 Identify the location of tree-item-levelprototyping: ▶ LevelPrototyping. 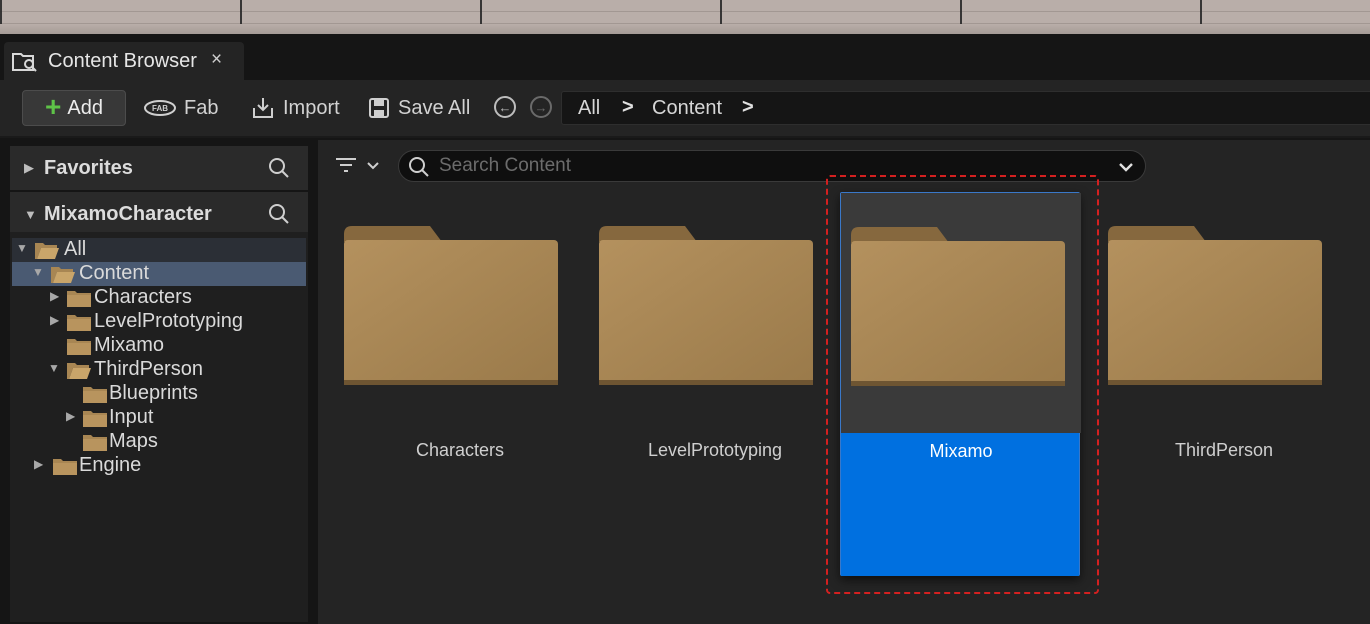
(159, 322).